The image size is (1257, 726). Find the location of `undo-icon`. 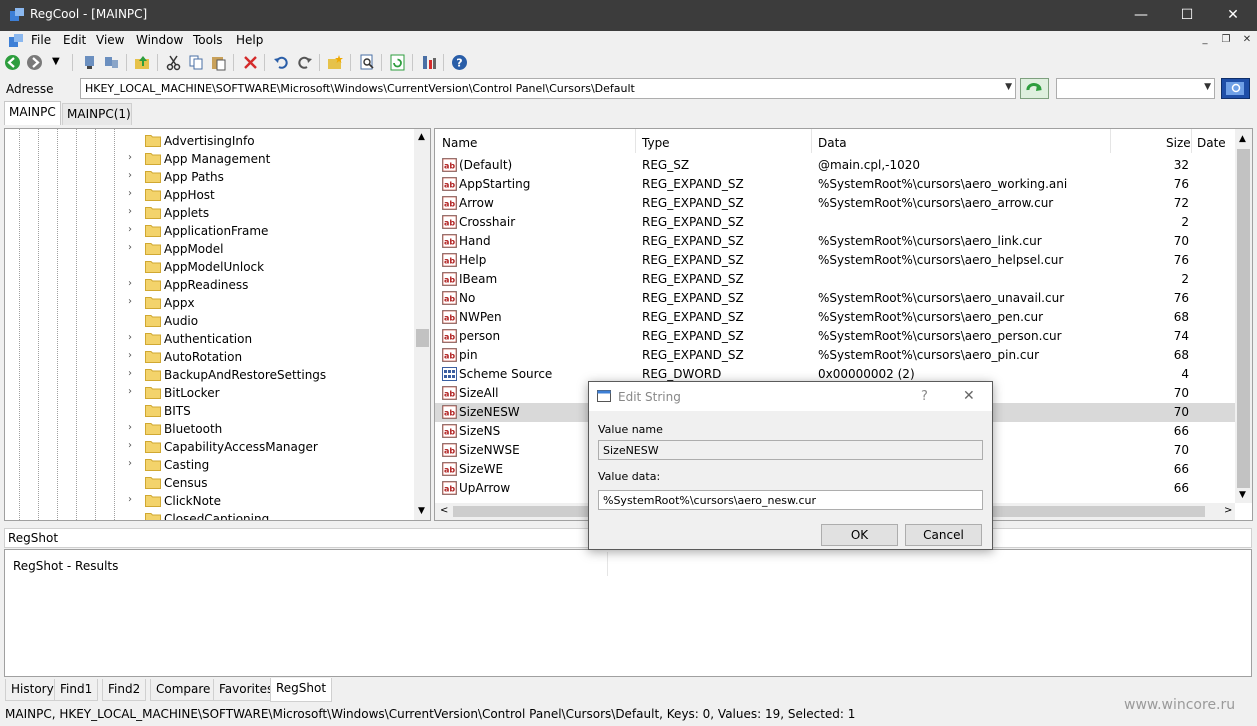

undo-icon is located at coordinates (281, 62).